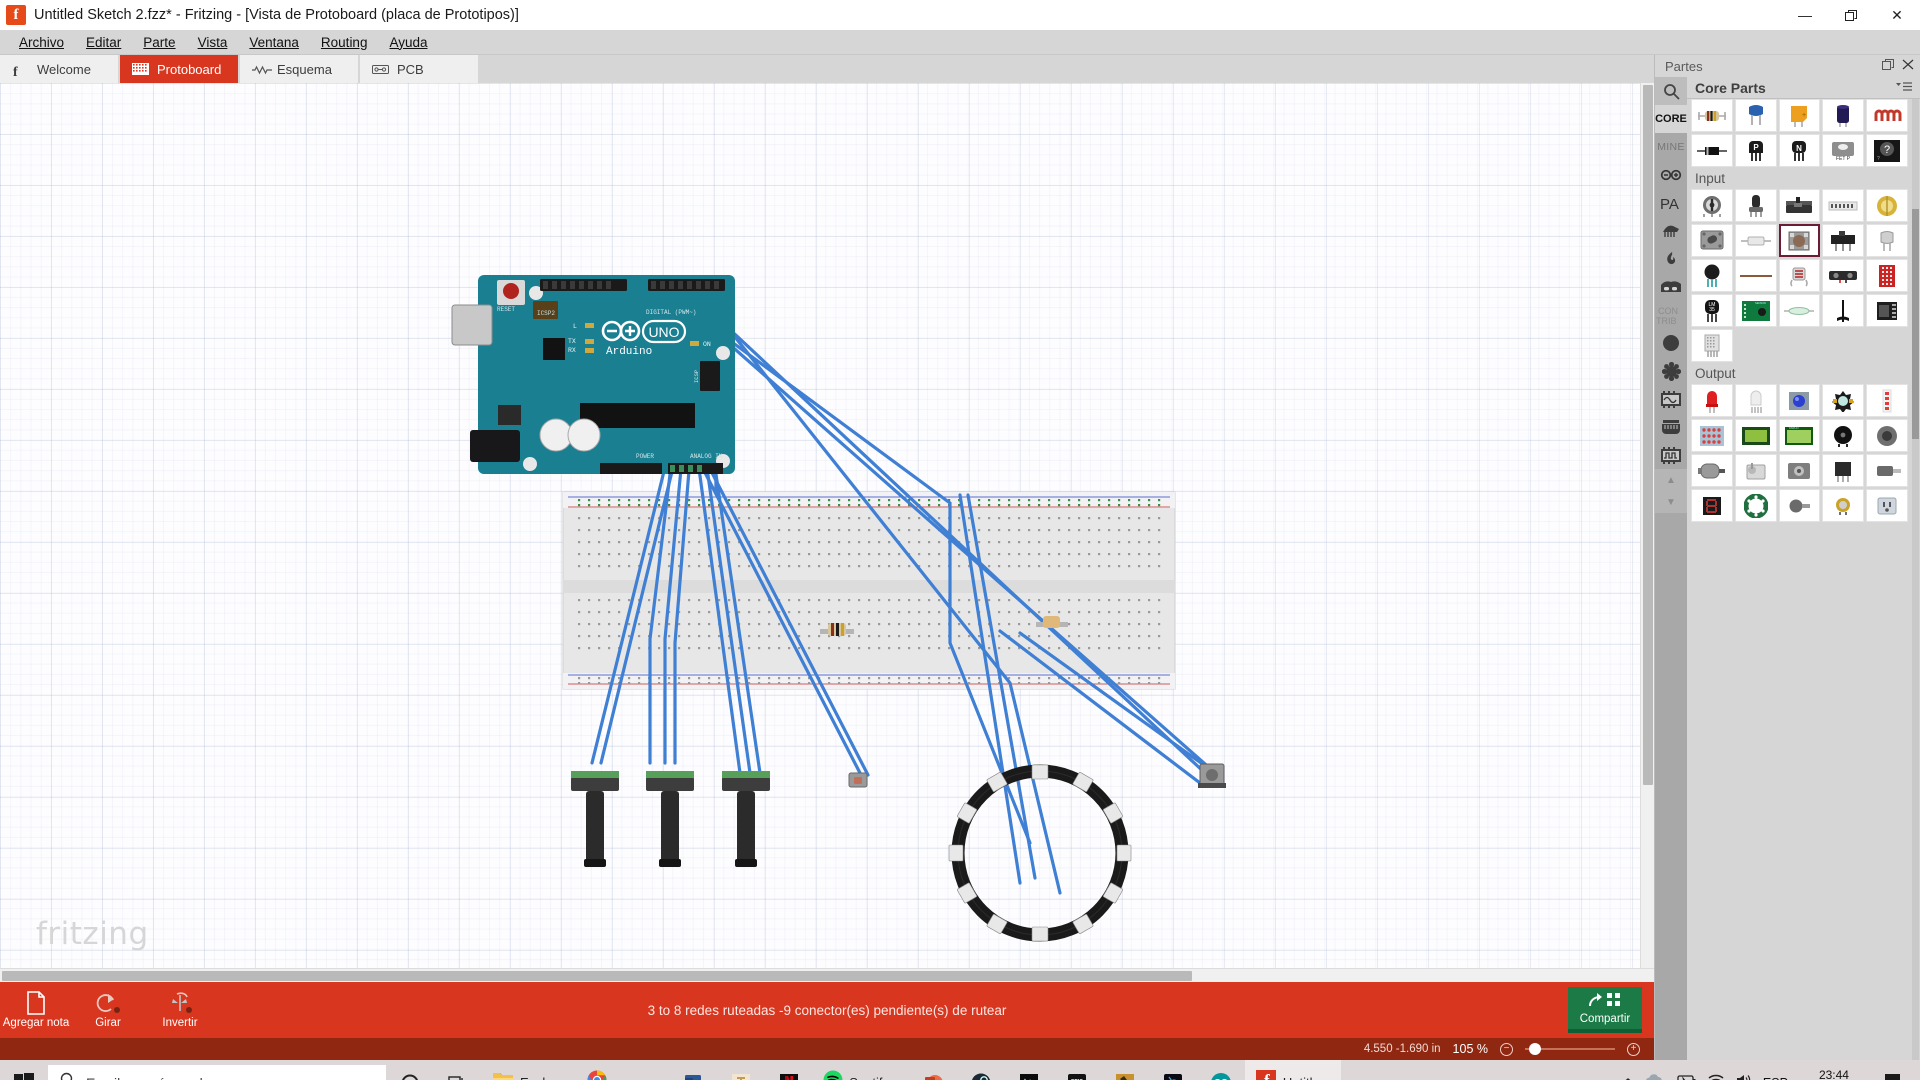  What do you see at coordinates (1173, 1070) in the screenshot?
I see `blender-icon` at bounding box center [1173, 1070].